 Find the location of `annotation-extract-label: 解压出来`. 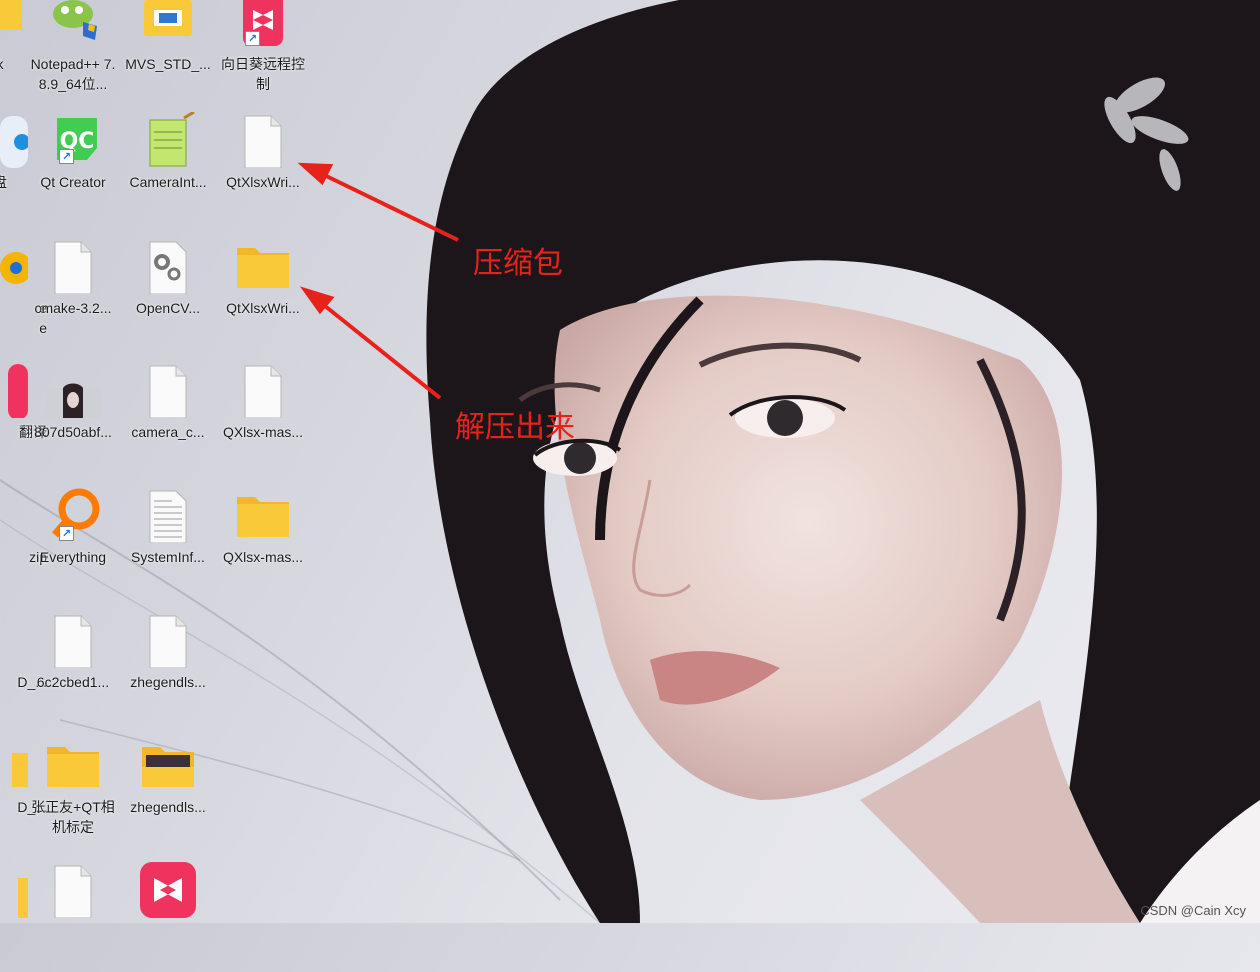

annotation-extract-label: 解压出来 is located at coordinates (515, 427).